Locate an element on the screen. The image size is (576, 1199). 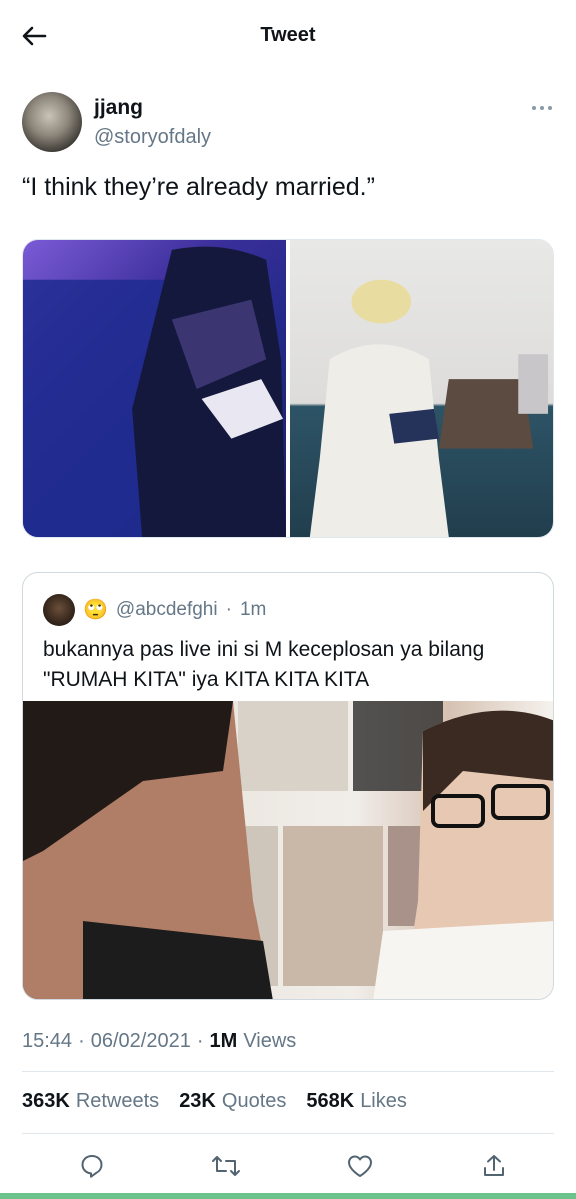
more-button is located at coordinates (542, 108).